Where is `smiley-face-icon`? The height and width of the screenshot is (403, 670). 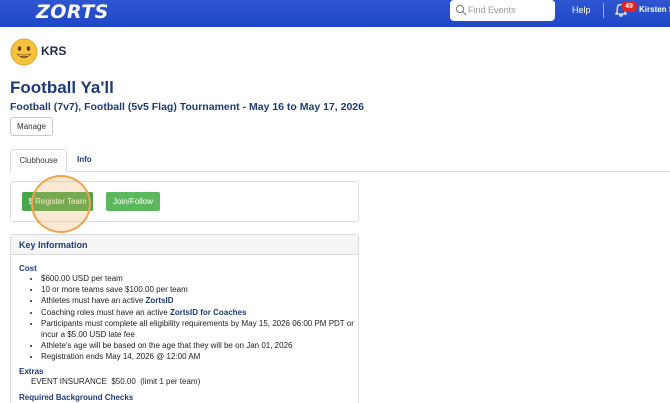 smiley-face-icon is located at coordinates (24, 52).